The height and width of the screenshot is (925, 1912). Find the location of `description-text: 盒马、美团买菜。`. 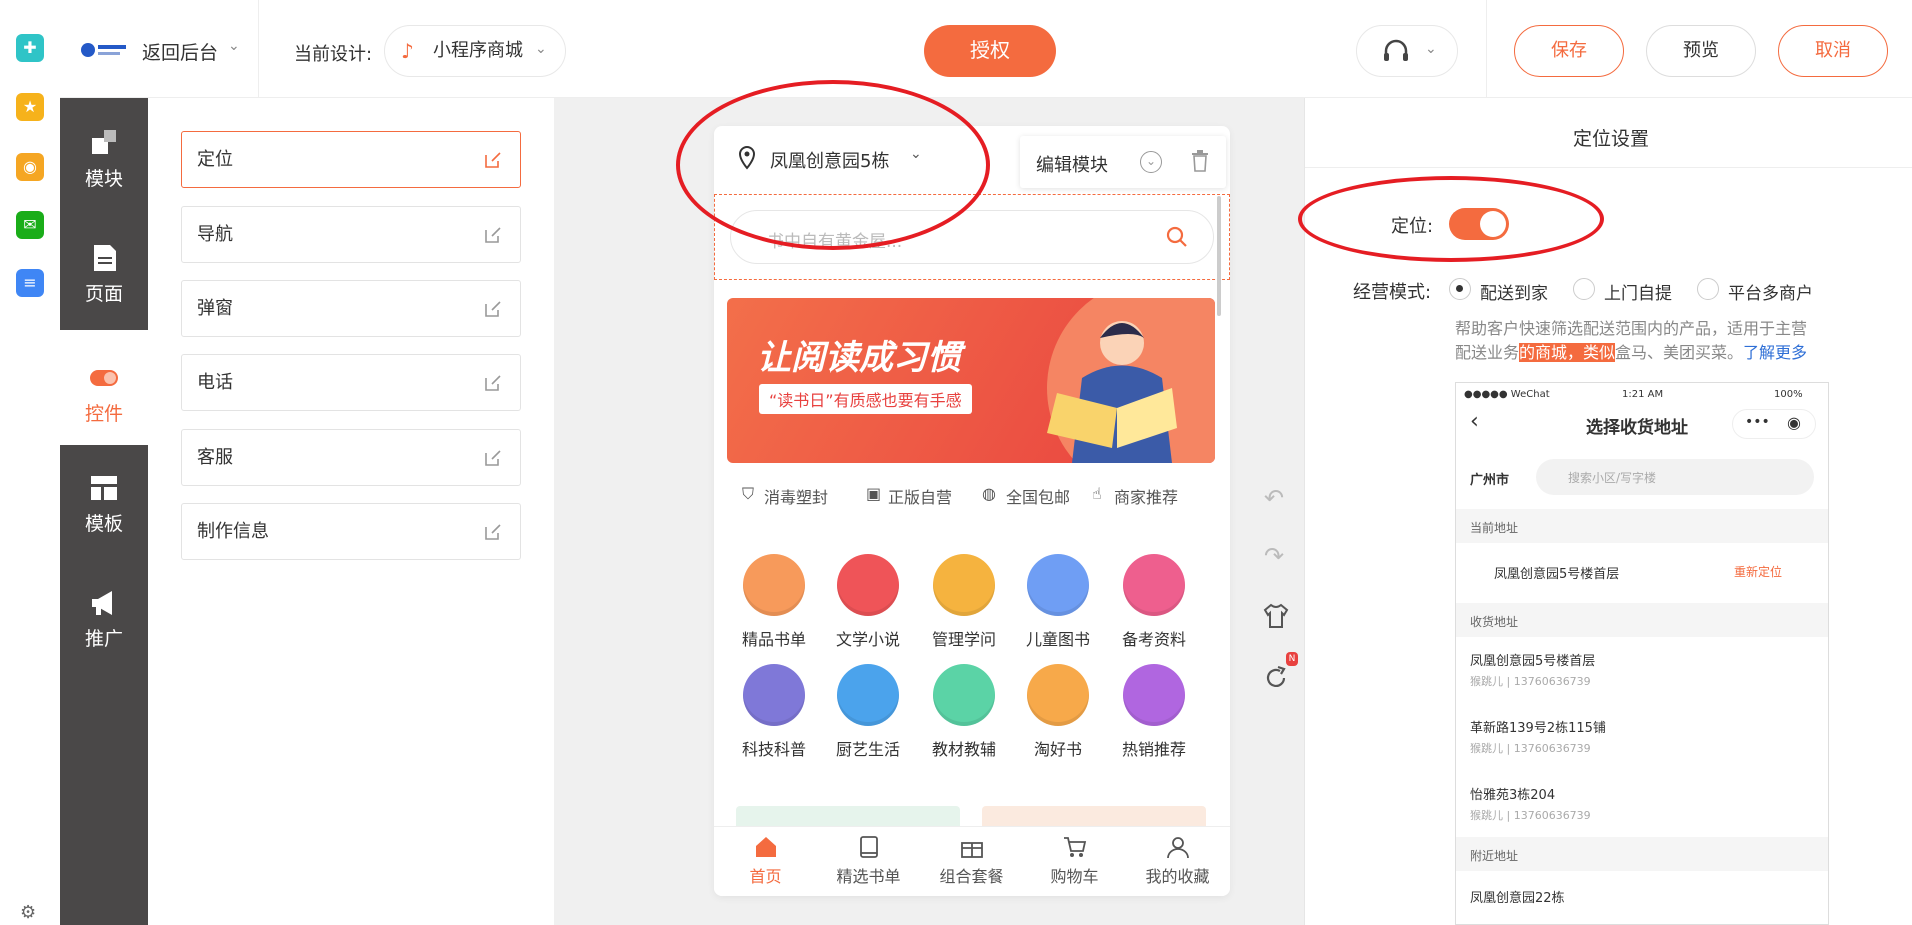

description-text: 盒马、美团买菜。 is located at coordinates (1679, 352).